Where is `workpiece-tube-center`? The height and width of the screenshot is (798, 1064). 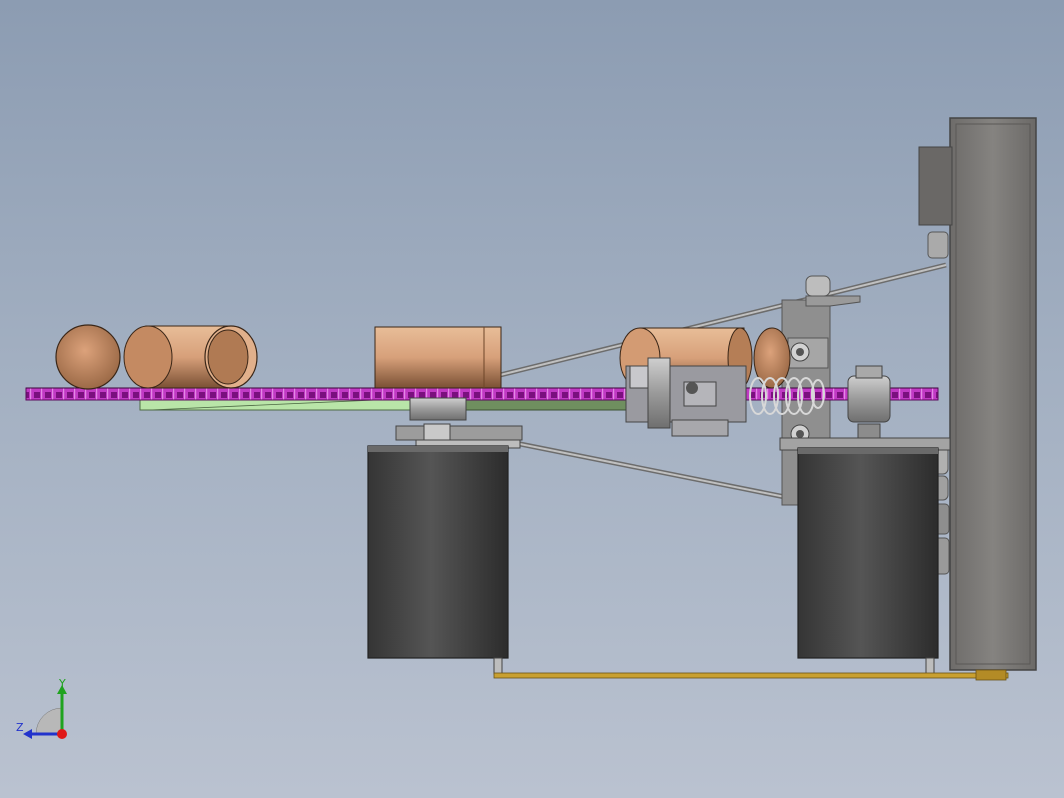 workpiece-tube-center is located at coordinates (438, 357).